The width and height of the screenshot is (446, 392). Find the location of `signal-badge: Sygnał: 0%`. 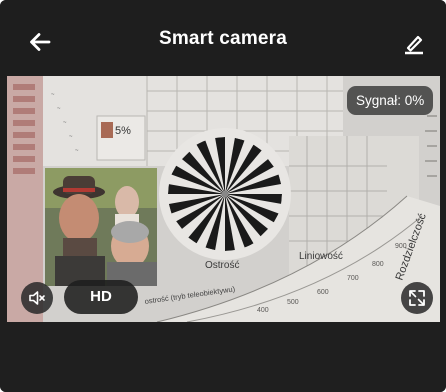

signal-badge: Sygnał: 0% is located at coordinates (390, 100).